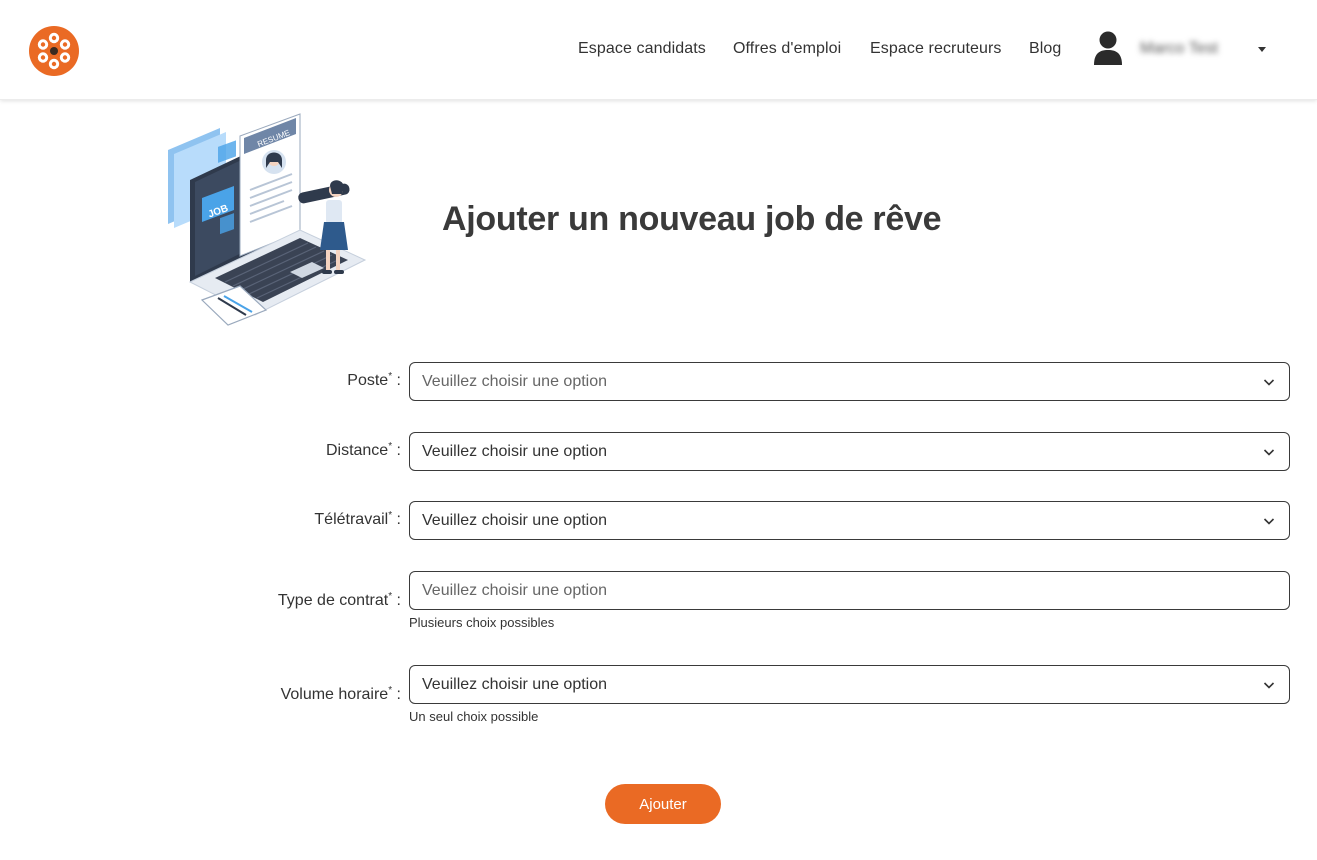 The image size is (1317, 860). Describe the element at coordinates (849, 684) in the screenshot. I see `volume-horaire-select: Veuillez choisir une option` at that location.